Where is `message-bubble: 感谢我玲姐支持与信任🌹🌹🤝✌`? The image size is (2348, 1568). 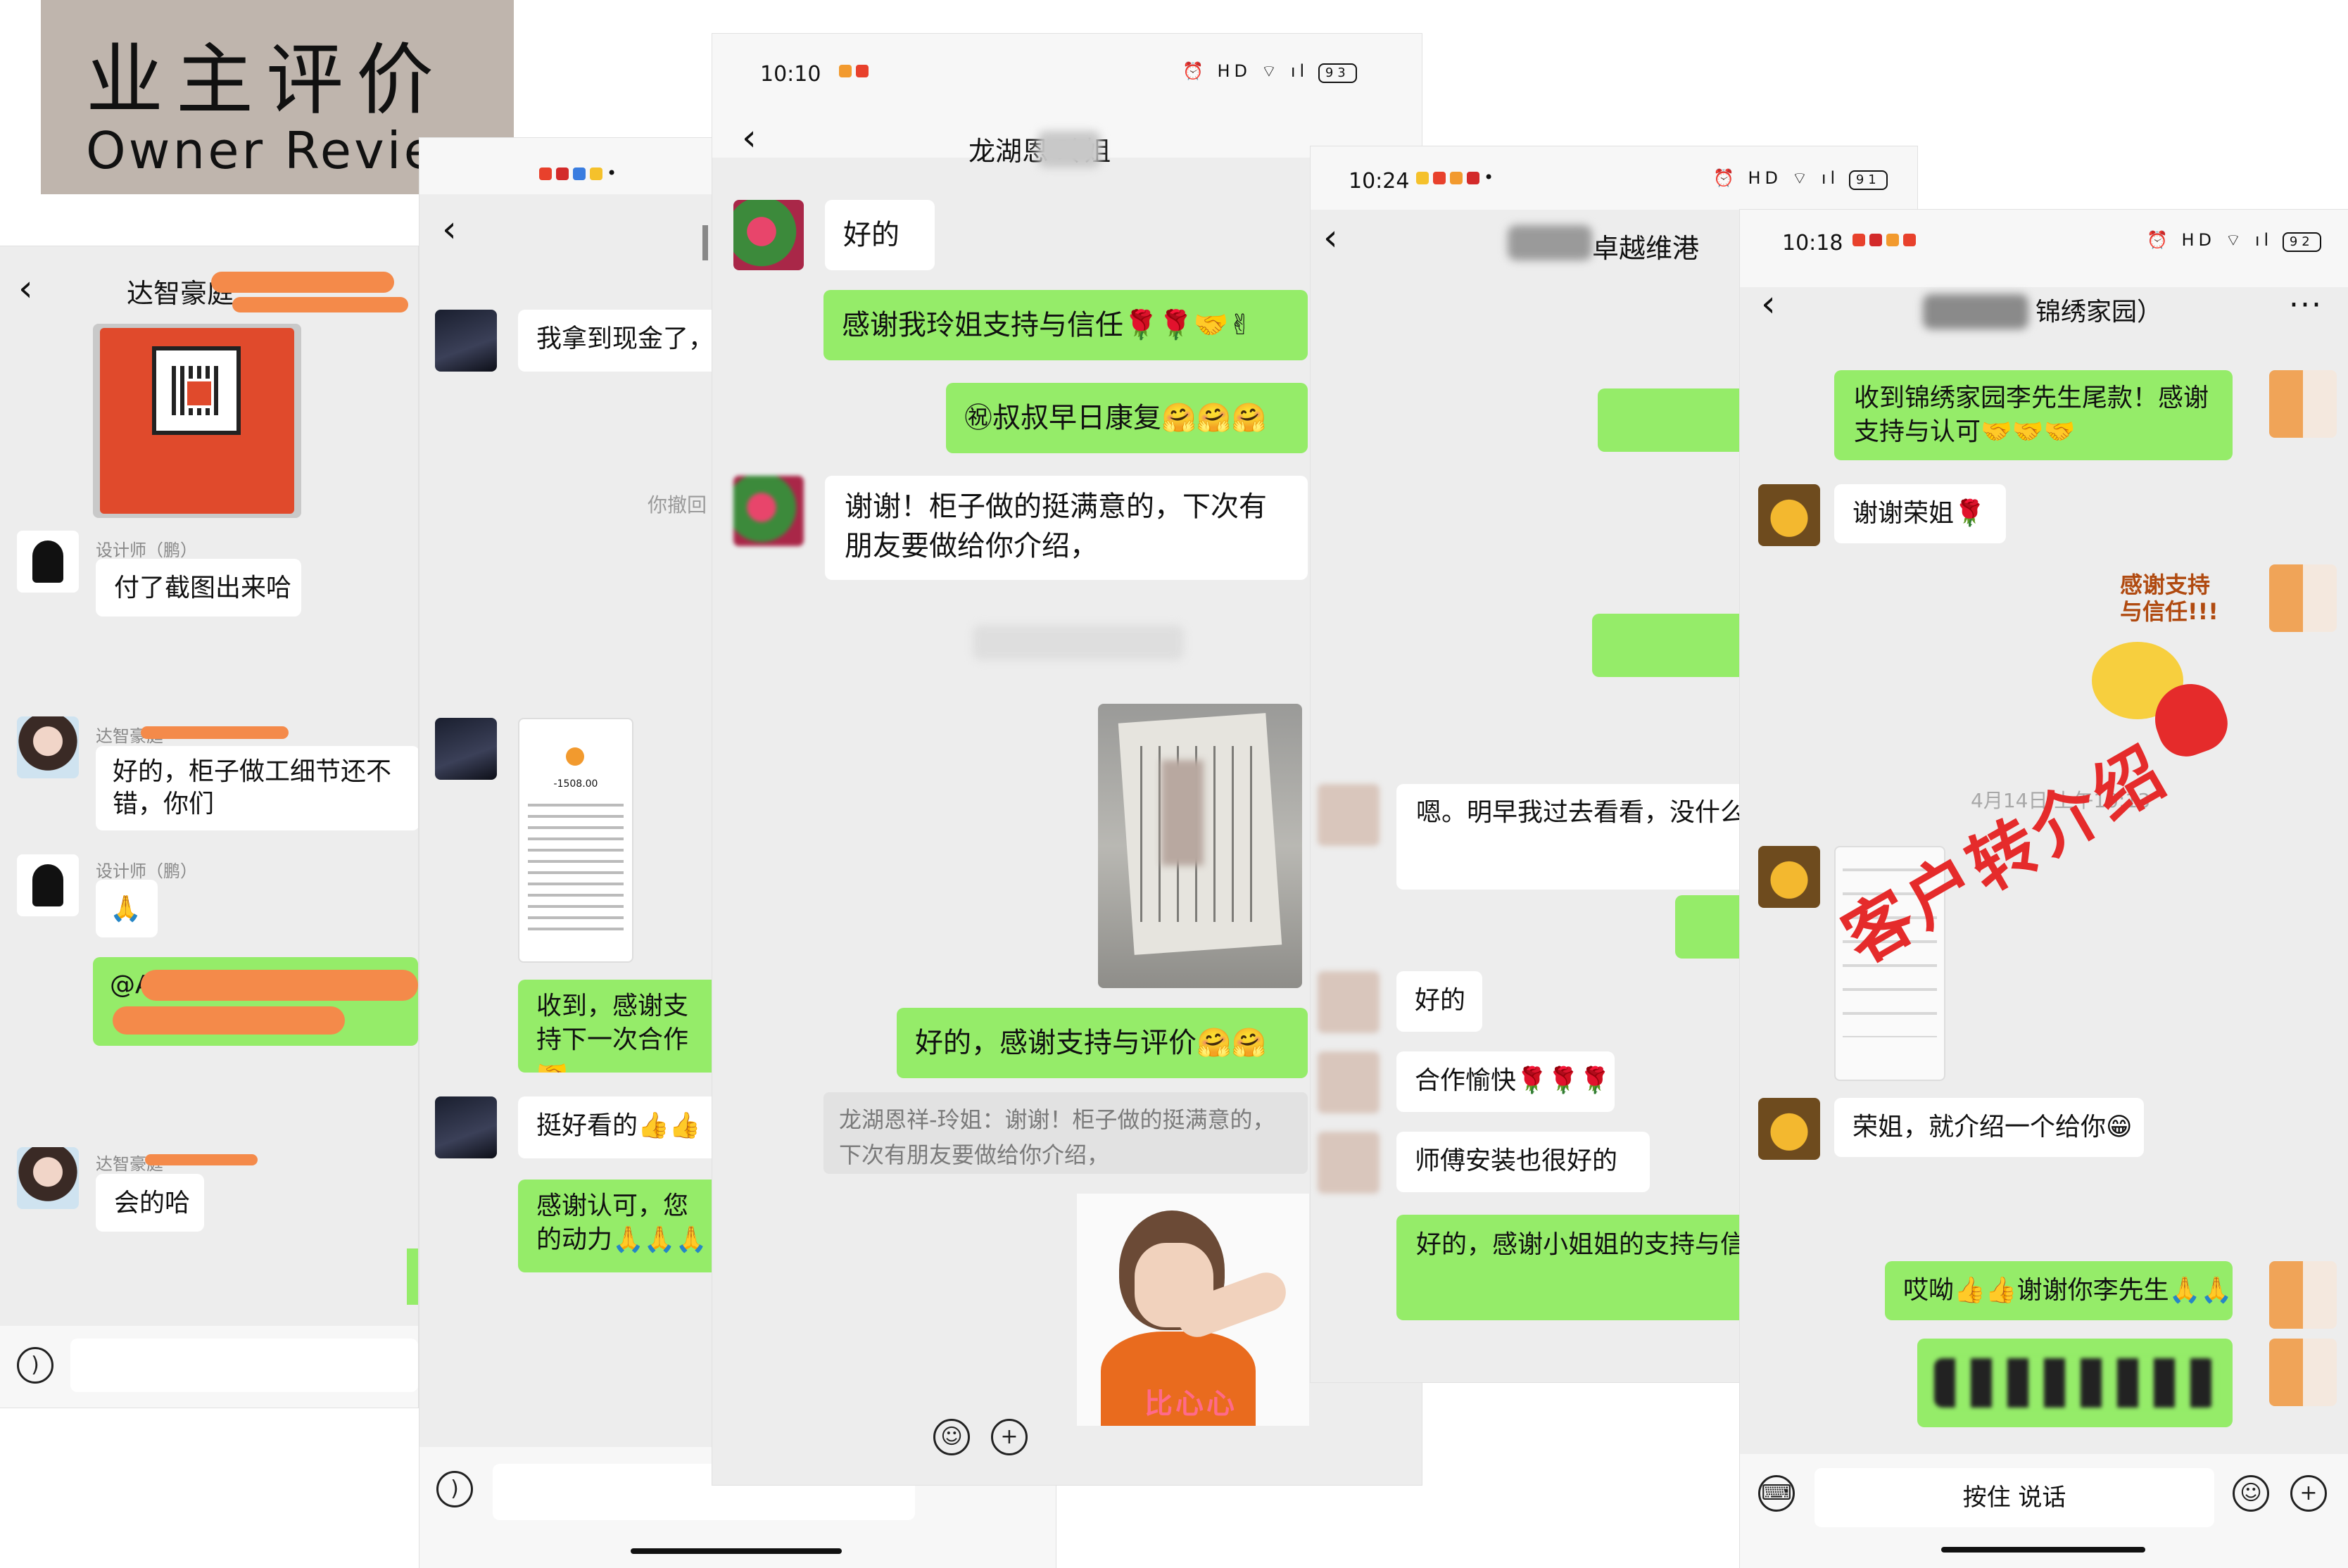 message-bubble: 感谢我玲姐支持与信任🌹🌹🤝✌ is located at coordinates (1065, 325).